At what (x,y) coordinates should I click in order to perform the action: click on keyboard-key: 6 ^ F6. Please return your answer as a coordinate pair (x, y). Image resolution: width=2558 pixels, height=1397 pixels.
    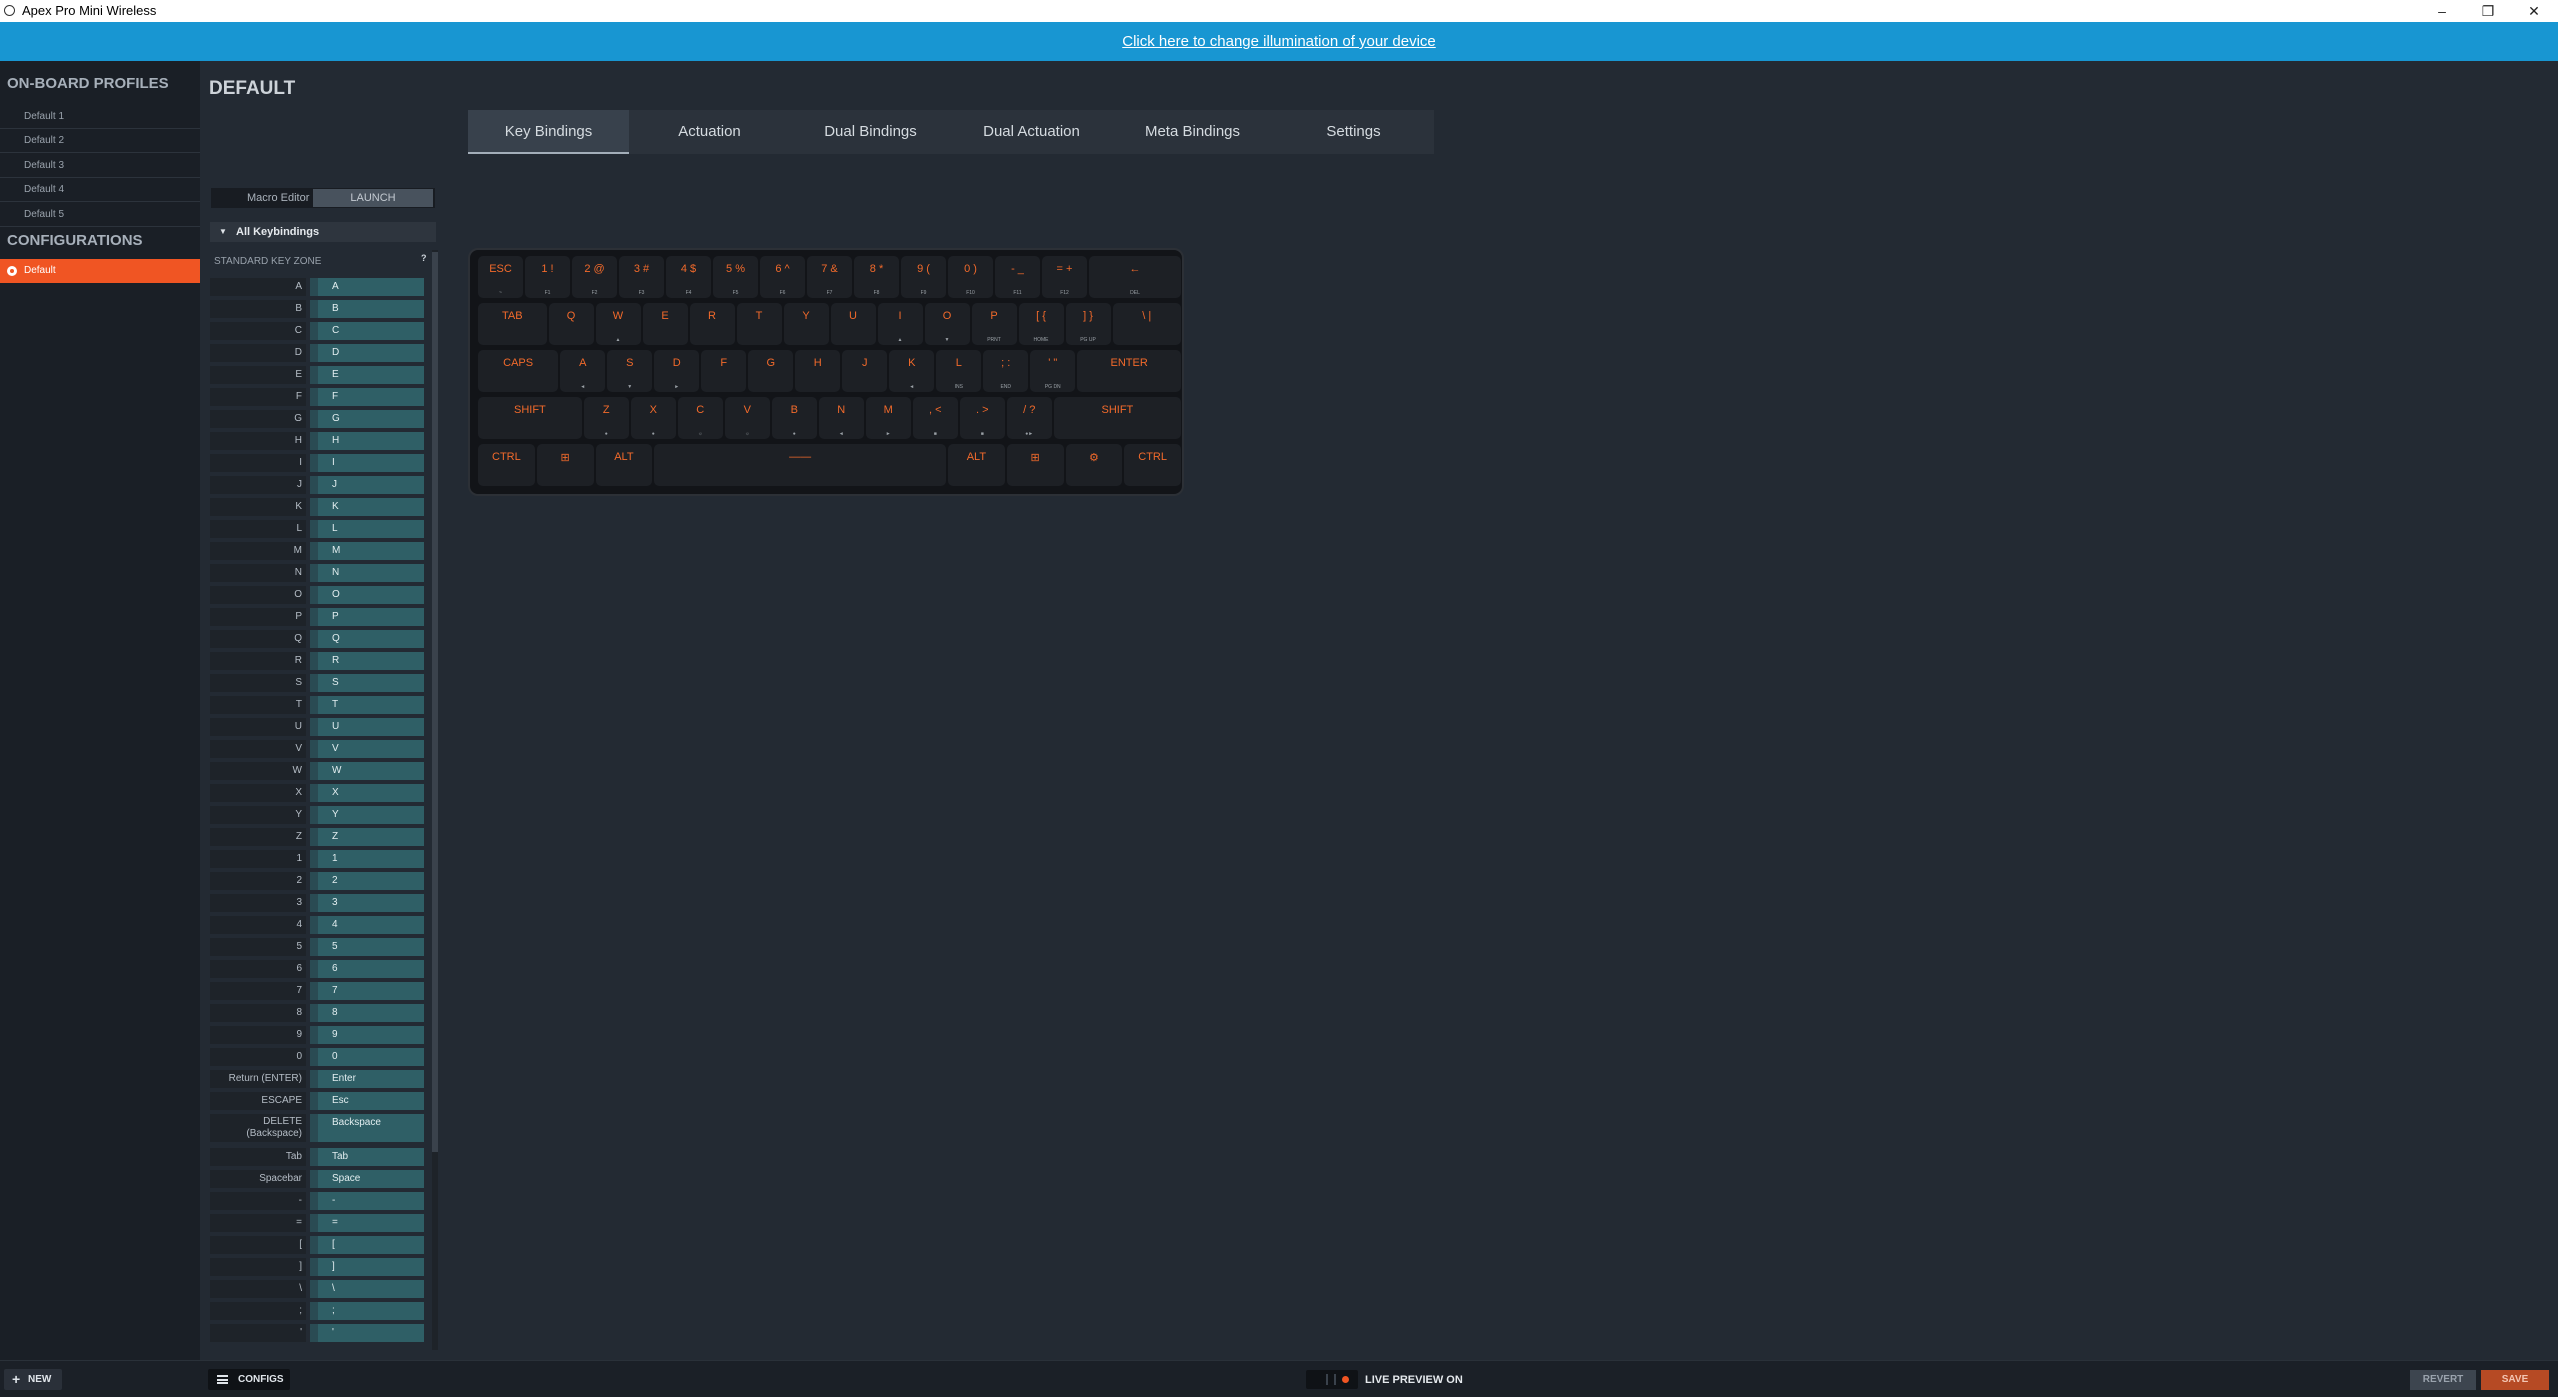
    Looking at the image, I should click on (782, 277).